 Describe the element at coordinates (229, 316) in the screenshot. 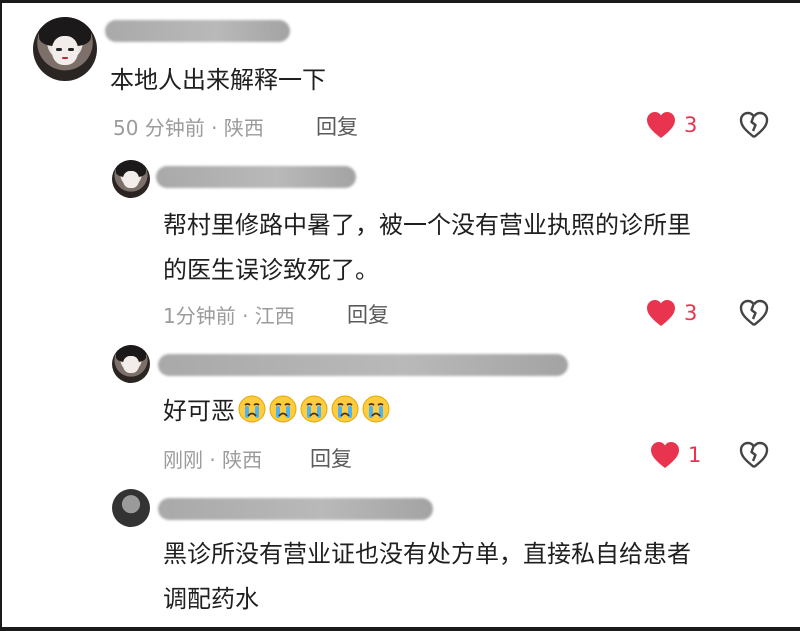

I see `comment-meta: 1分钟前 · 江西` at that location.